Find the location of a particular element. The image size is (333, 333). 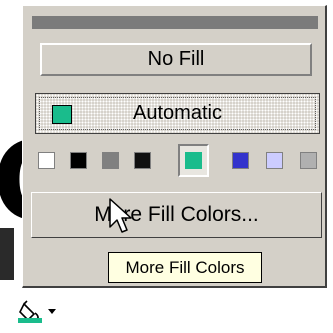

no-fill-button: No Fill is located at coordinates (176, 59).